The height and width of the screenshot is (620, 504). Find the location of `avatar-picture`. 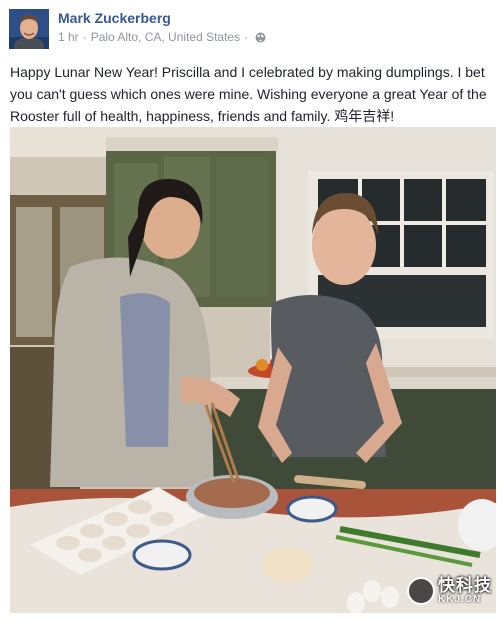

avatar-picture is located at coordinates (29, 29).